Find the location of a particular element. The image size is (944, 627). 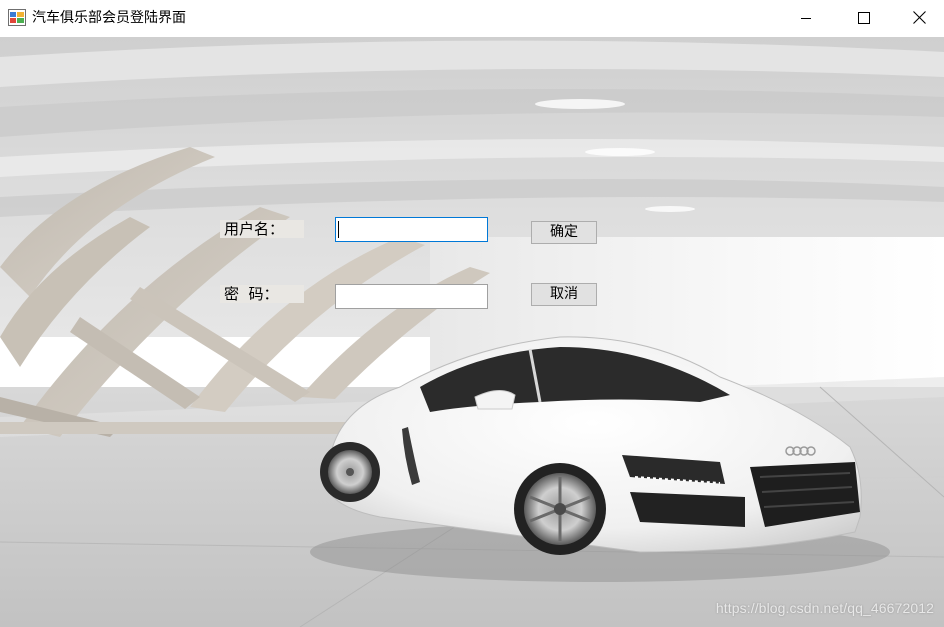

maximize-icon is located at coordinates (864, 18).